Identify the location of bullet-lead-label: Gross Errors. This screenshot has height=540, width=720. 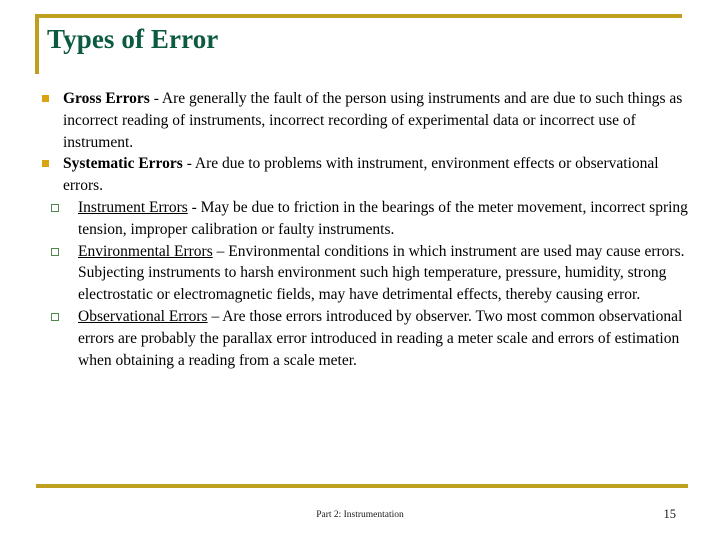
(106, 98).